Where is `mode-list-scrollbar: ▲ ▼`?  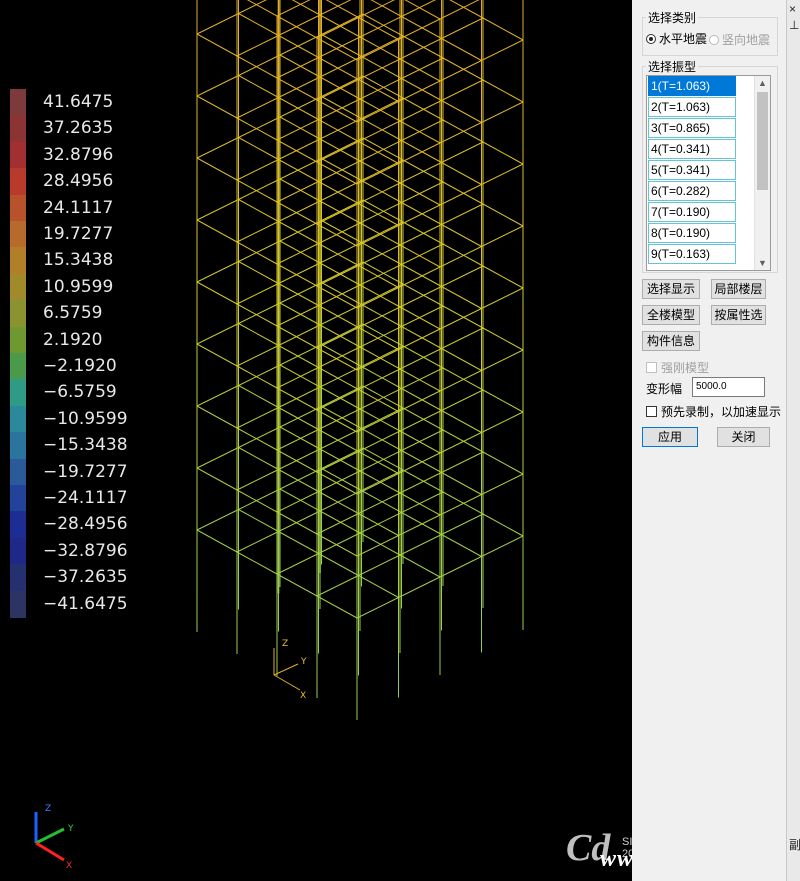
mode-list-scrollbar: ▲ ▼ is located at coordinates (762, 173).